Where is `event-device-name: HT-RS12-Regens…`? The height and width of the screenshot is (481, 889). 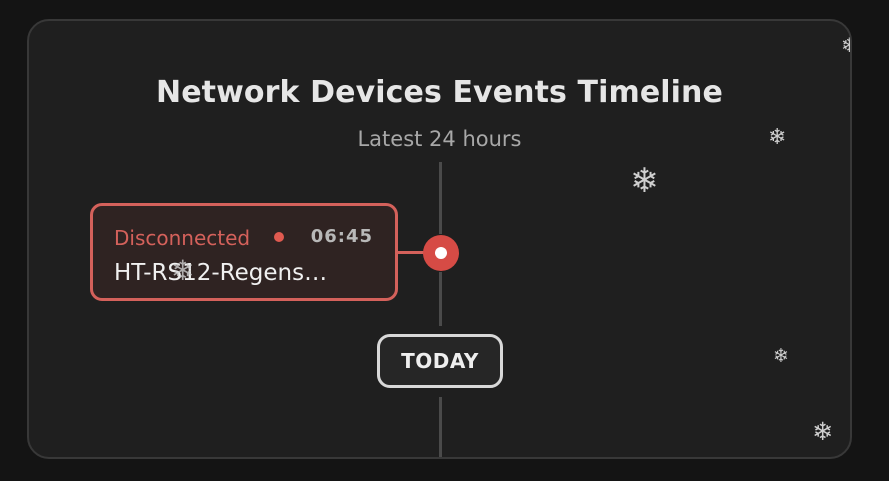
event-device-name: HT-RS12-Regens… is located at coordinates (221, 273).